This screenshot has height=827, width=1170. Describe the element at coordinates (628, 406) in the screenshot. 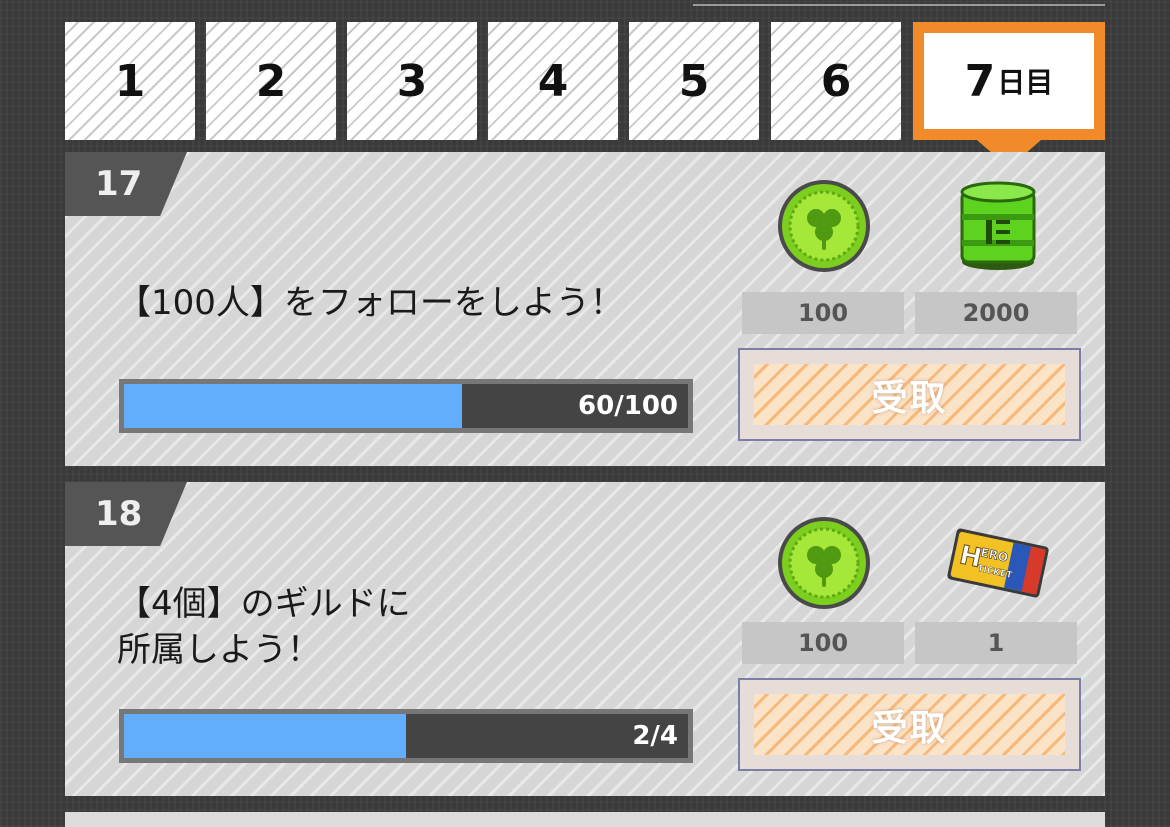

I see `progress-text: 60/100` at that location.